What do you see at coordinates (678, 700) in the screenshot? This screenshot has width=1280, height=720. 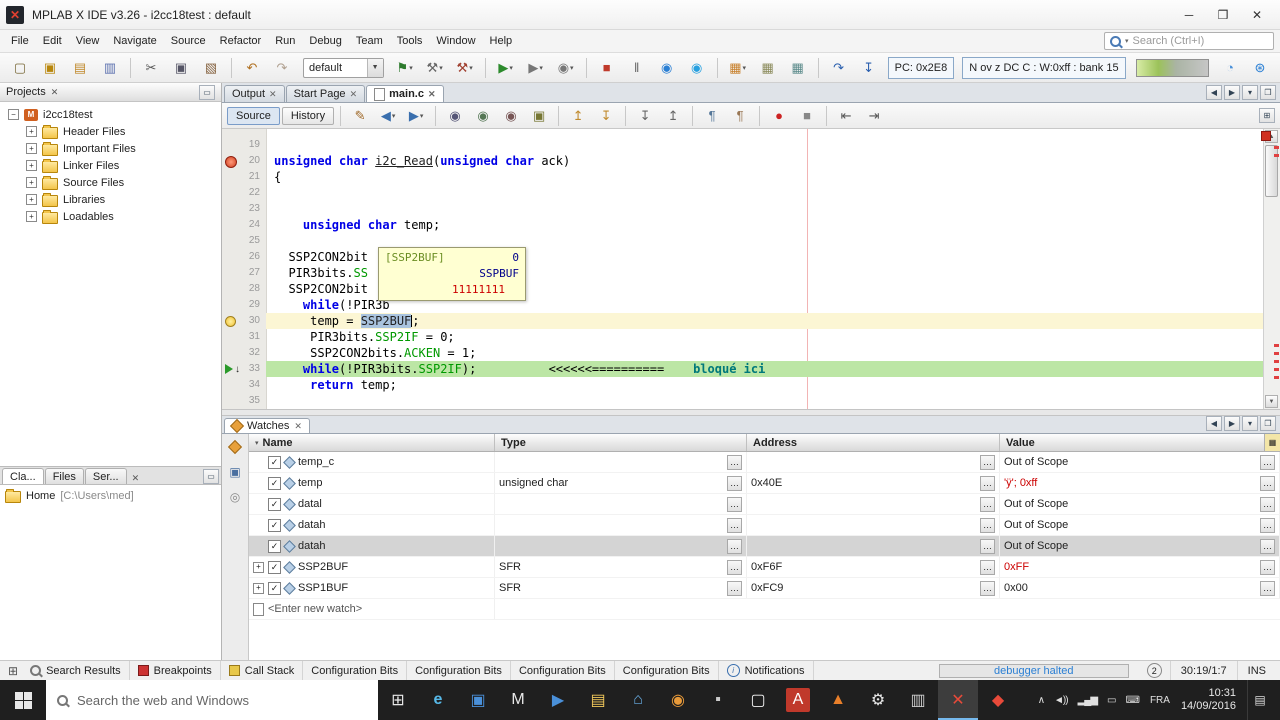 I see `taskbar-photos2-app-icon: ◉` at bounding box center [678, 700].